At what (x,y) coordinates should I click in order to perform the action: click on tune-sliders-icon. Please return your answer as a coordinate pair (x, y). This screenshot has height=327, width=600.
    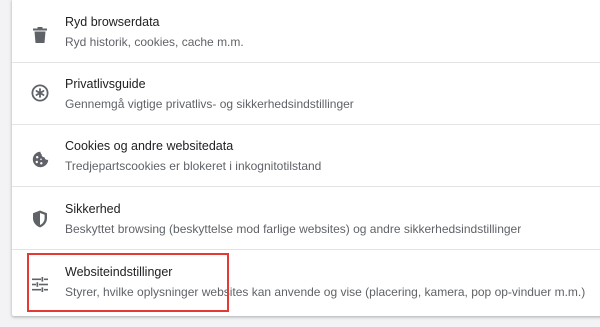
    Looking at the image, I should click on (40, 284).